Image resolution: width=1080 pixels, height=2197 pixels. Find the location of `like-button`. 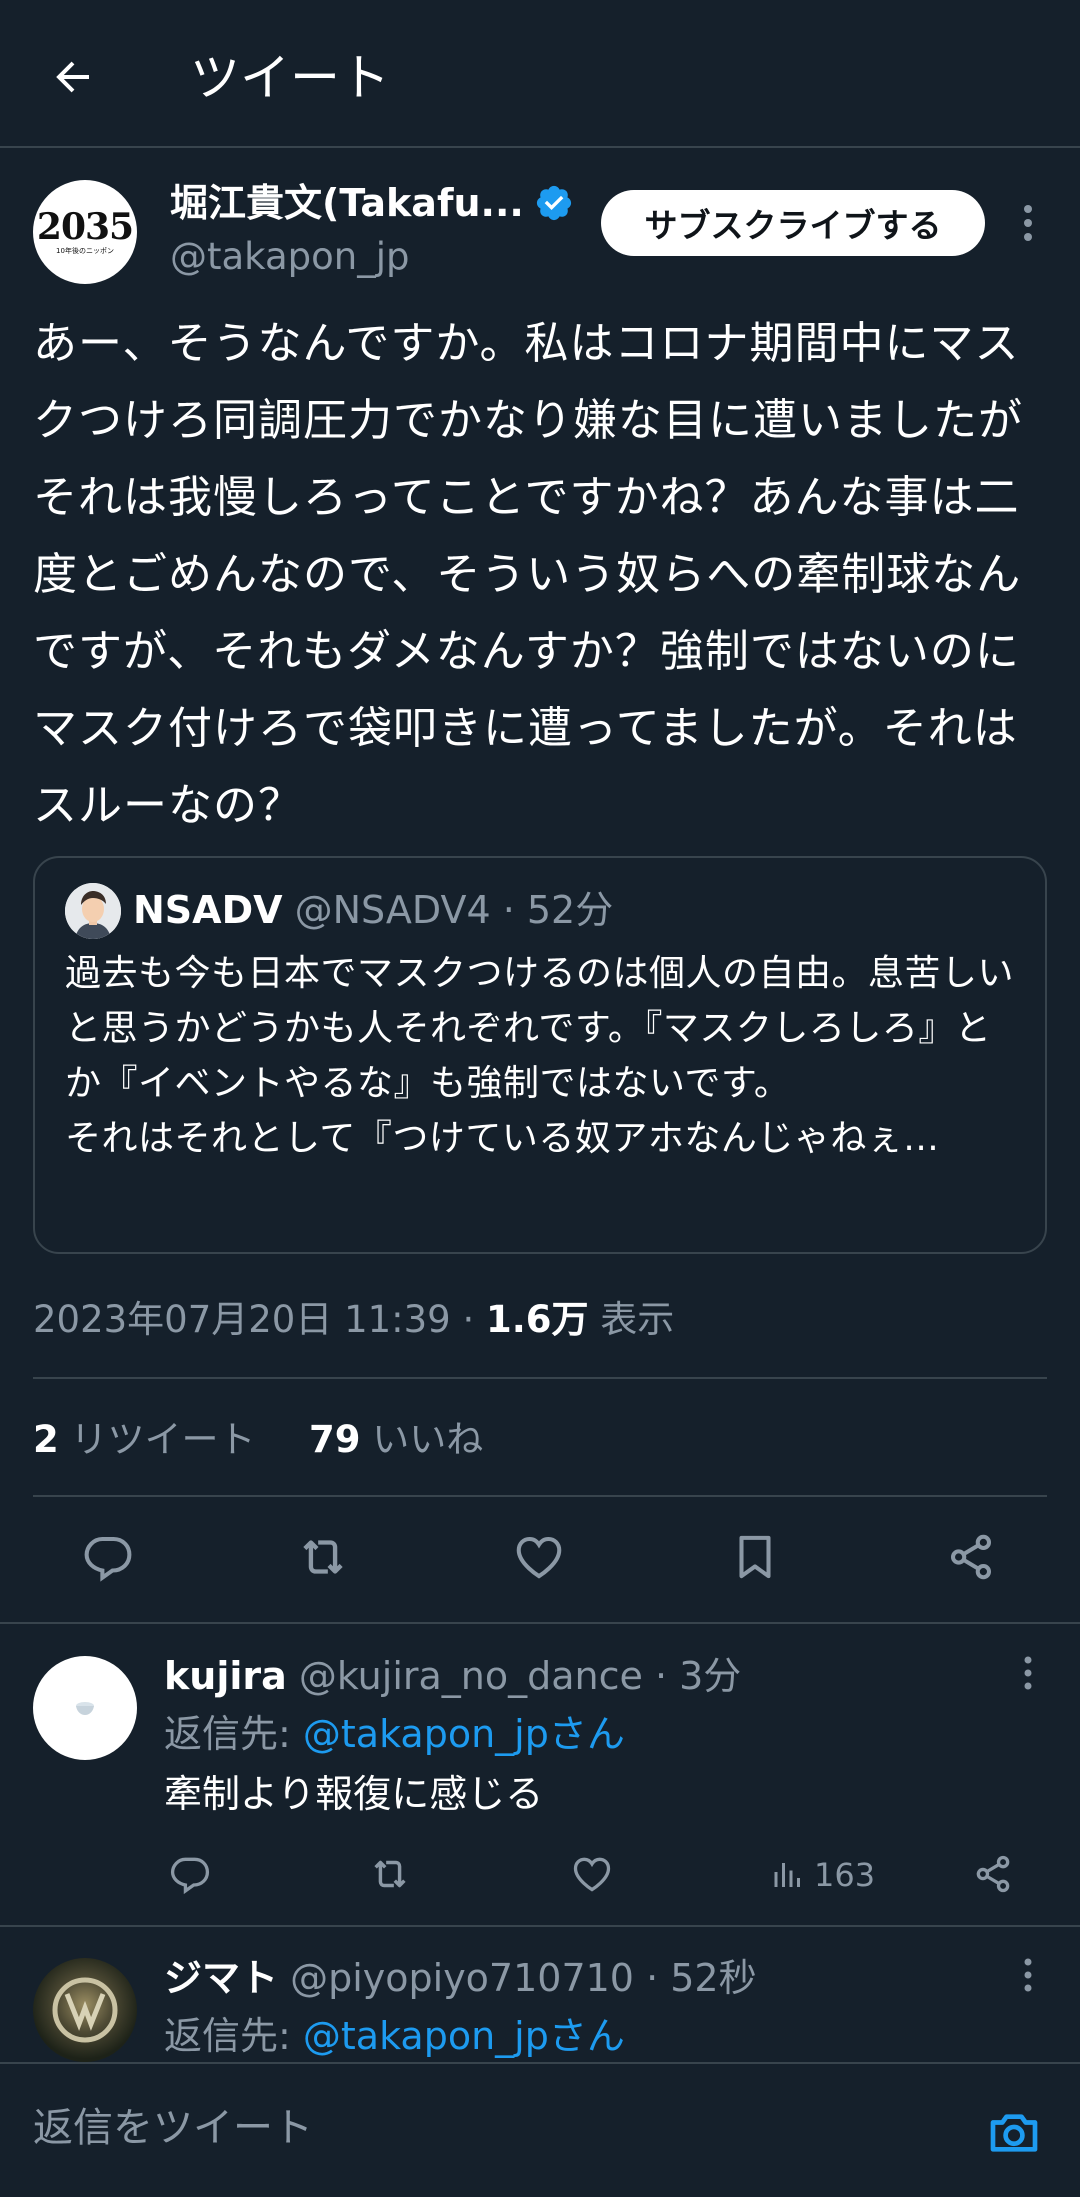

like-button is located at coordinates (539, 1557).